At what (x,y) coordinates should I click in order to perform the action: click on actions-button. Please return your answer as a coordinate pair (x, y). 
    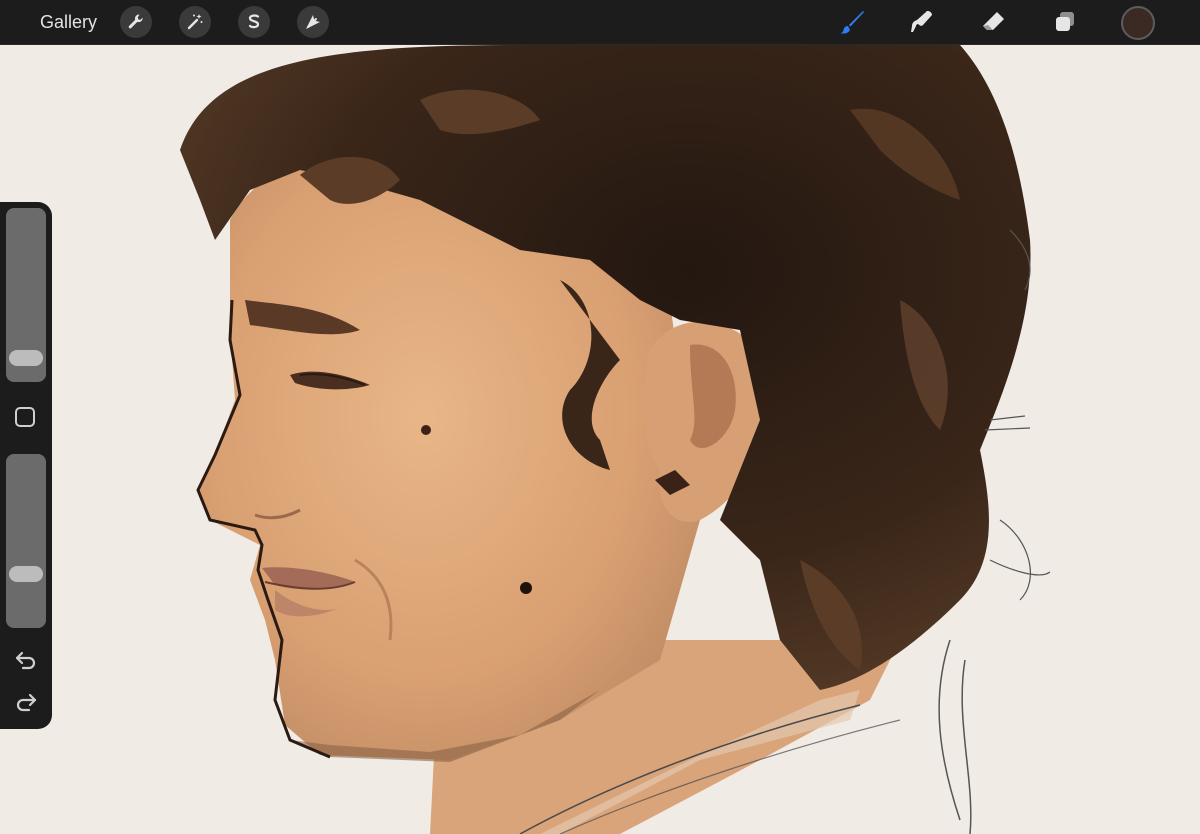
    Looking at the image, I should click on (136, 22).